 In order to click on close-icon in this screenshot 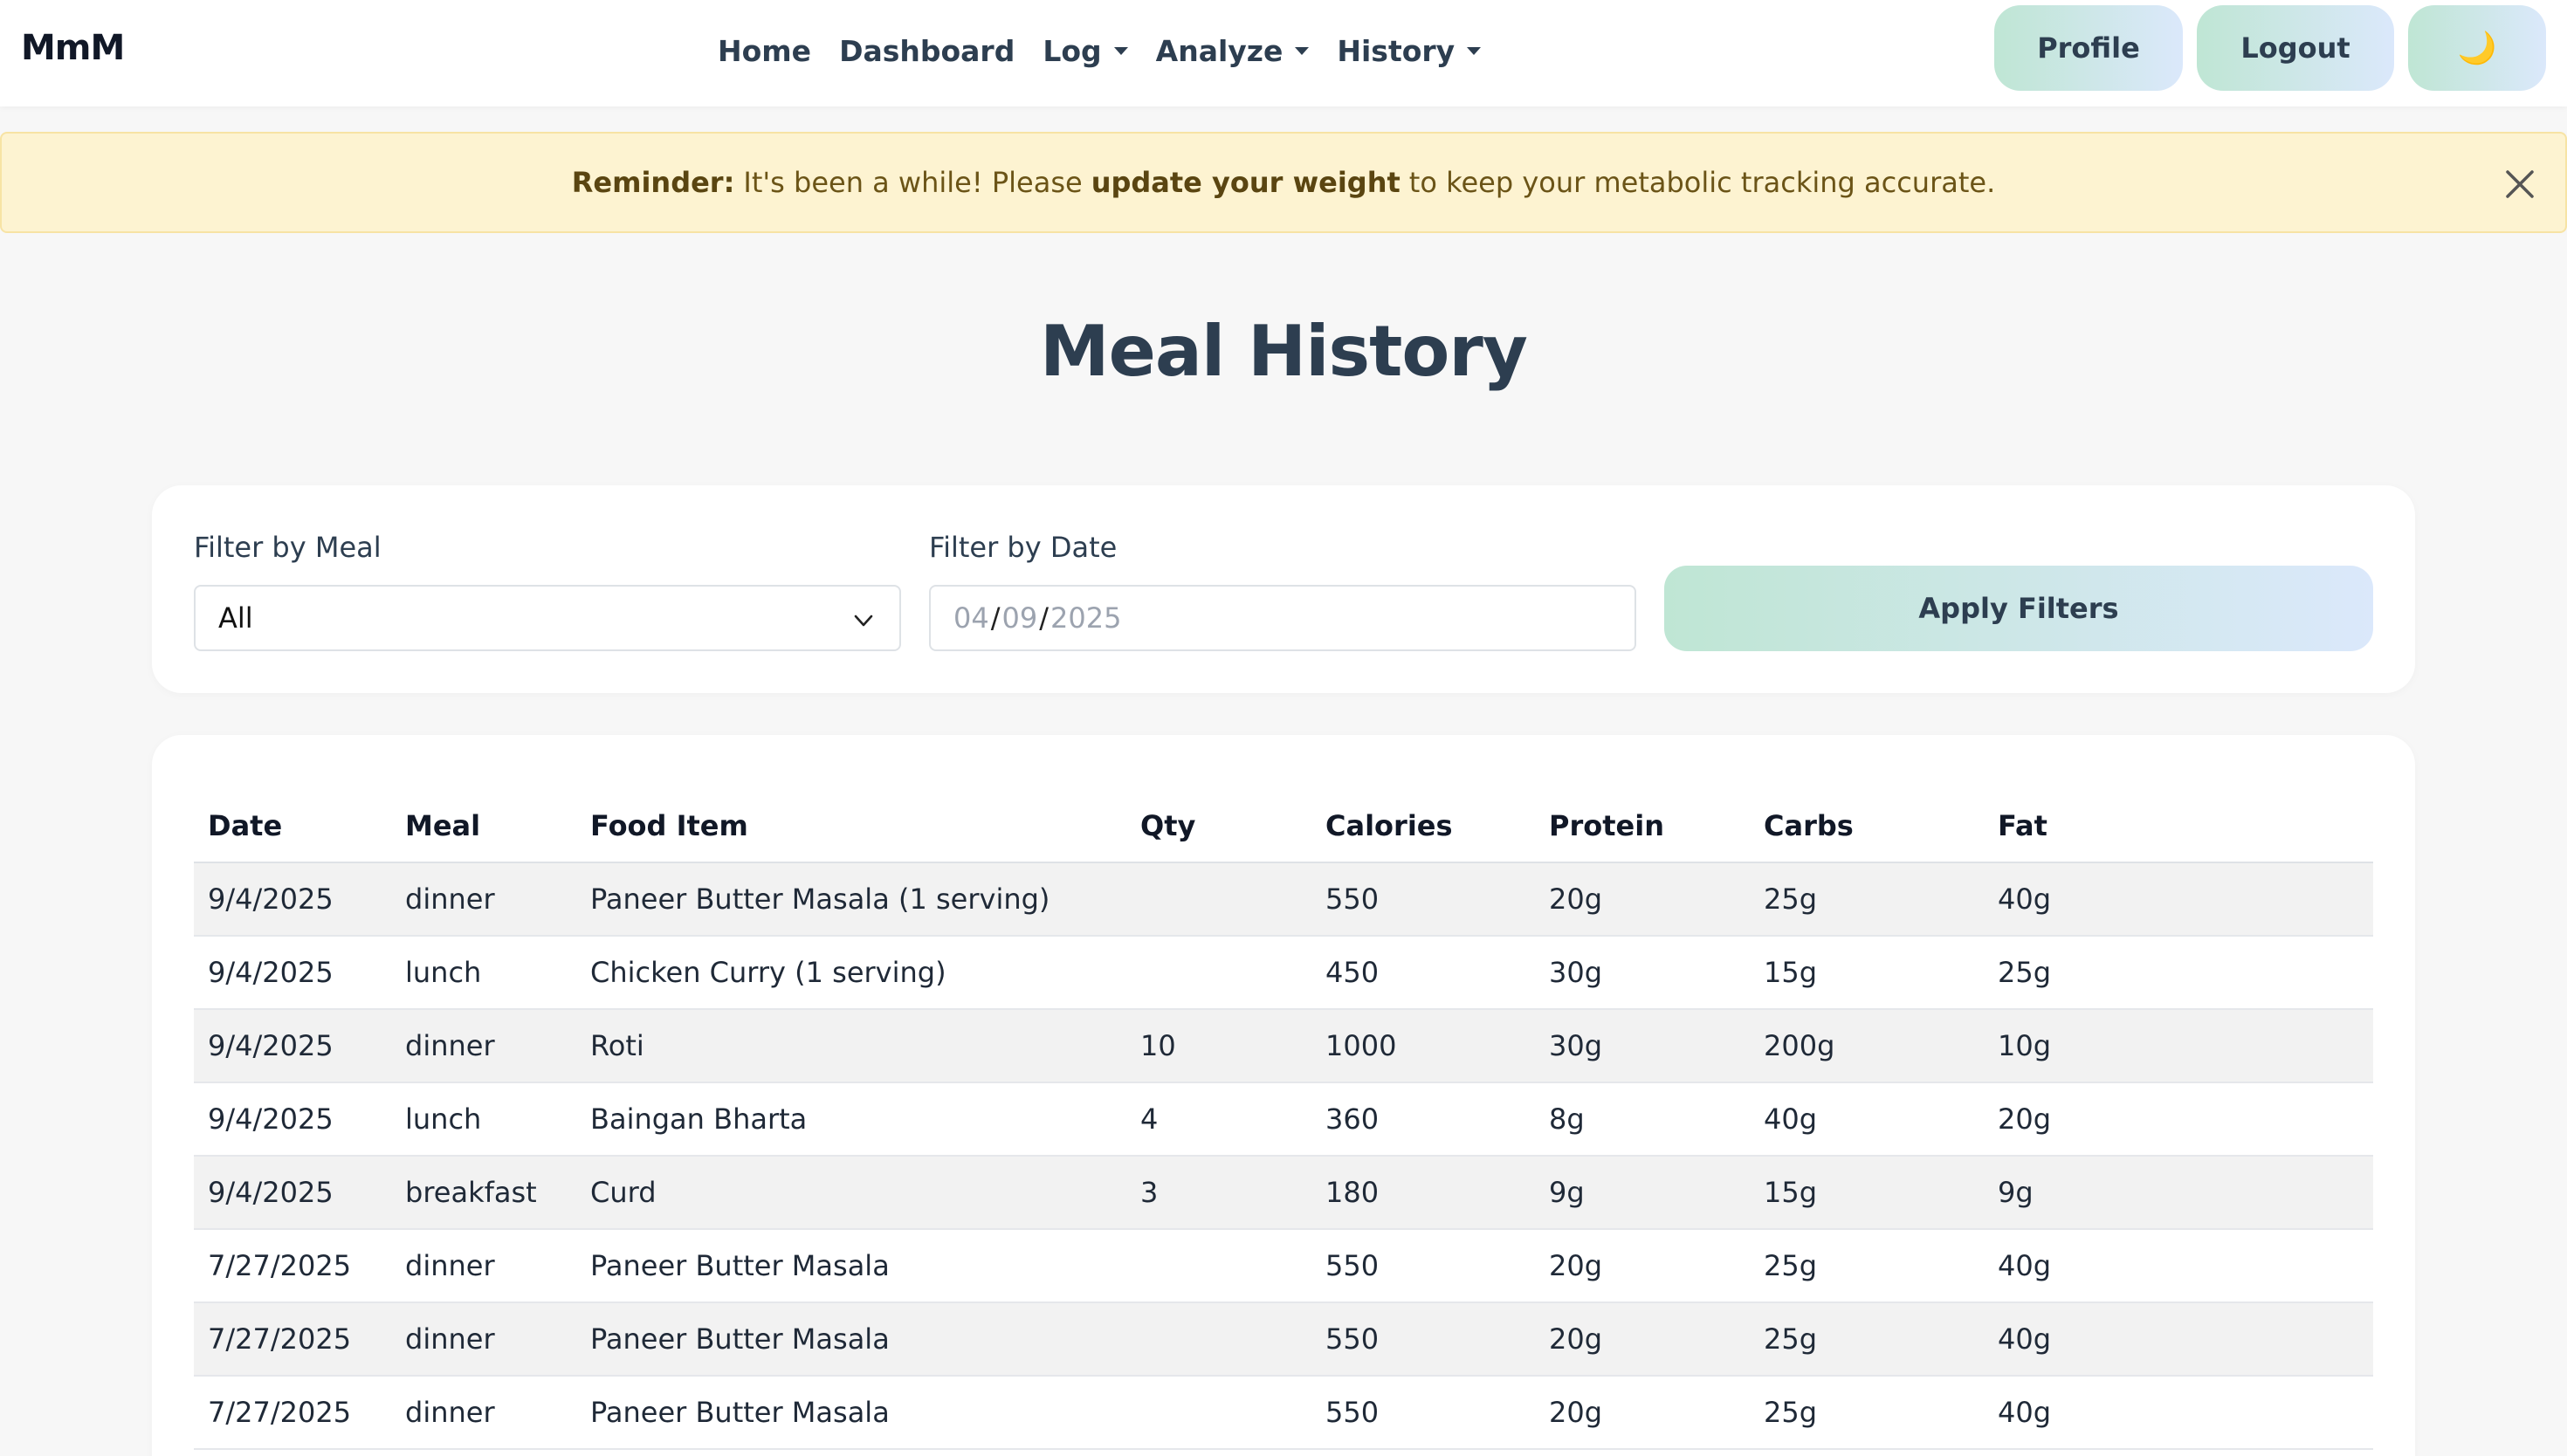, I will do `click(2519, 184)`.